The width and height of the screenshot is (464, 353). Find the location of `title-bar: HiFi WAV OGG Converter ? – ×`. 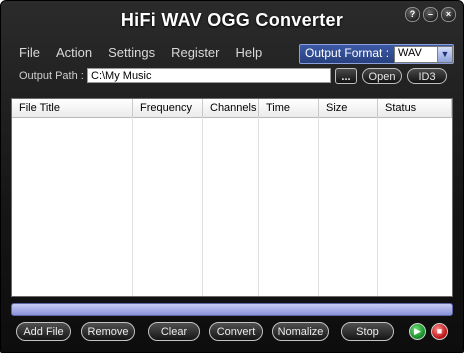

title-bar: HiFi WAV OGG Converter ? – × is located at coordinates (232, 19).